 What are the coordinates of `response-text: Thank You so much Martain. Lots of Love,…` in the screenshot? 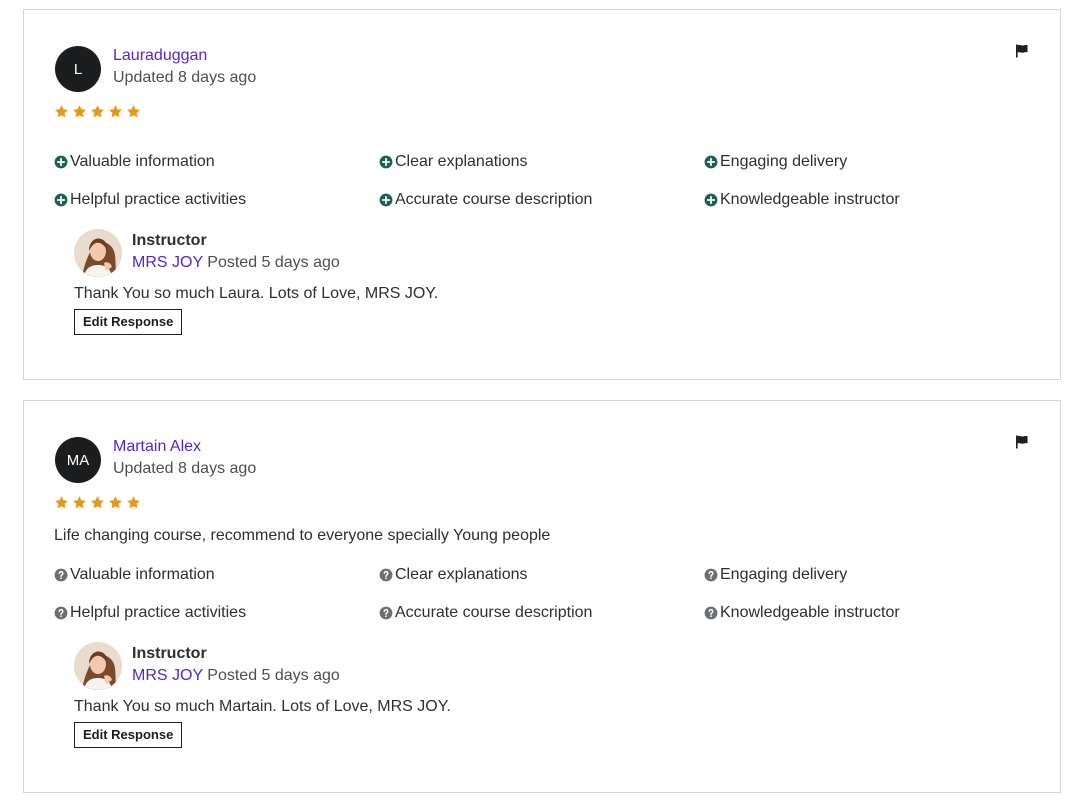 It's located at (262, 706).